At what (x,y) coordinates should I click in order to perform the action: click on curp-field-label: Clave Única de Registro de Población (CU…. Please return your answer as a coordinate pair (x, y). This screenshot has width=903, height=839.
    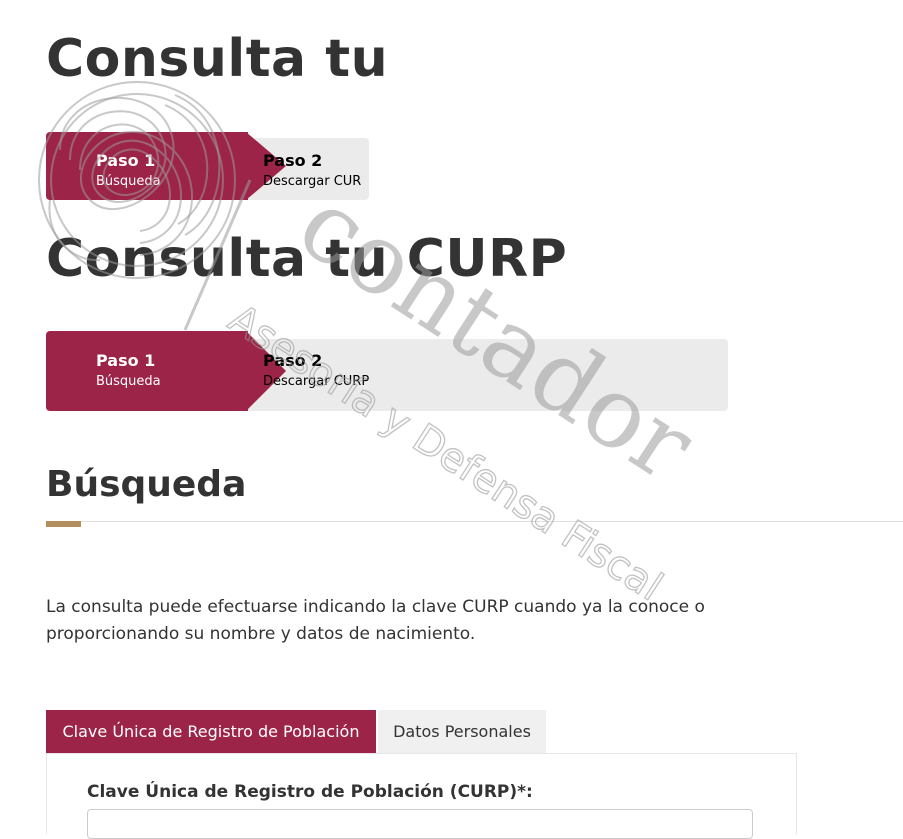
    Looking at the image, I should click on (310, 792).